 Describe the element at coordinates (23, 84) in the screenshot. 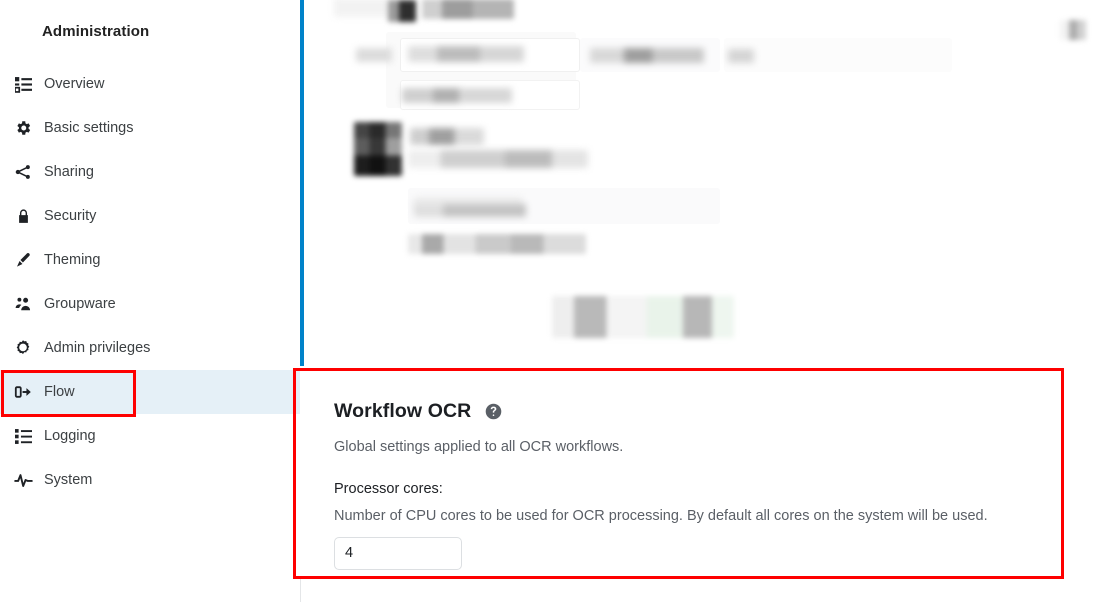

I see `list-details-icon` at that location.